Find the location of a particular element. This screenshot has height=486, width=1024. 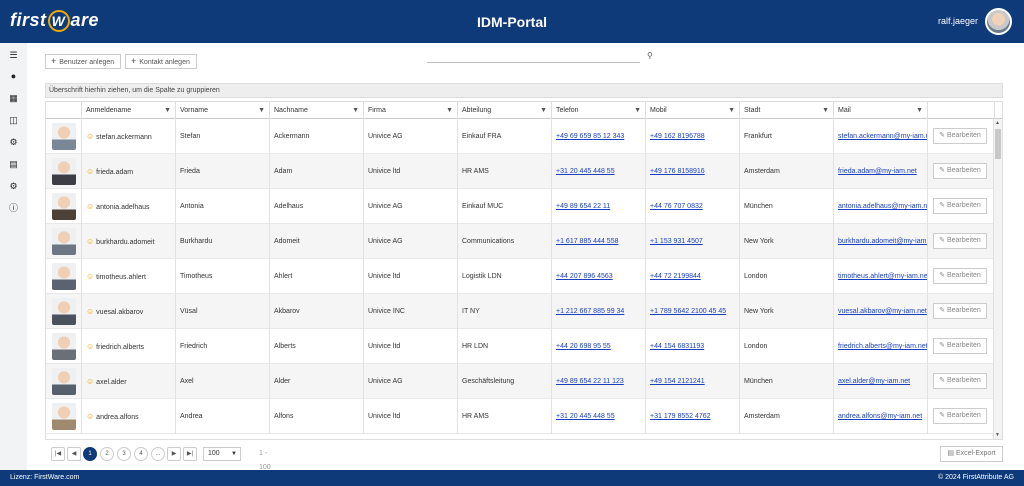

cell-mobile: +31 179 8552 4762 is located at coordinates (693, 416).